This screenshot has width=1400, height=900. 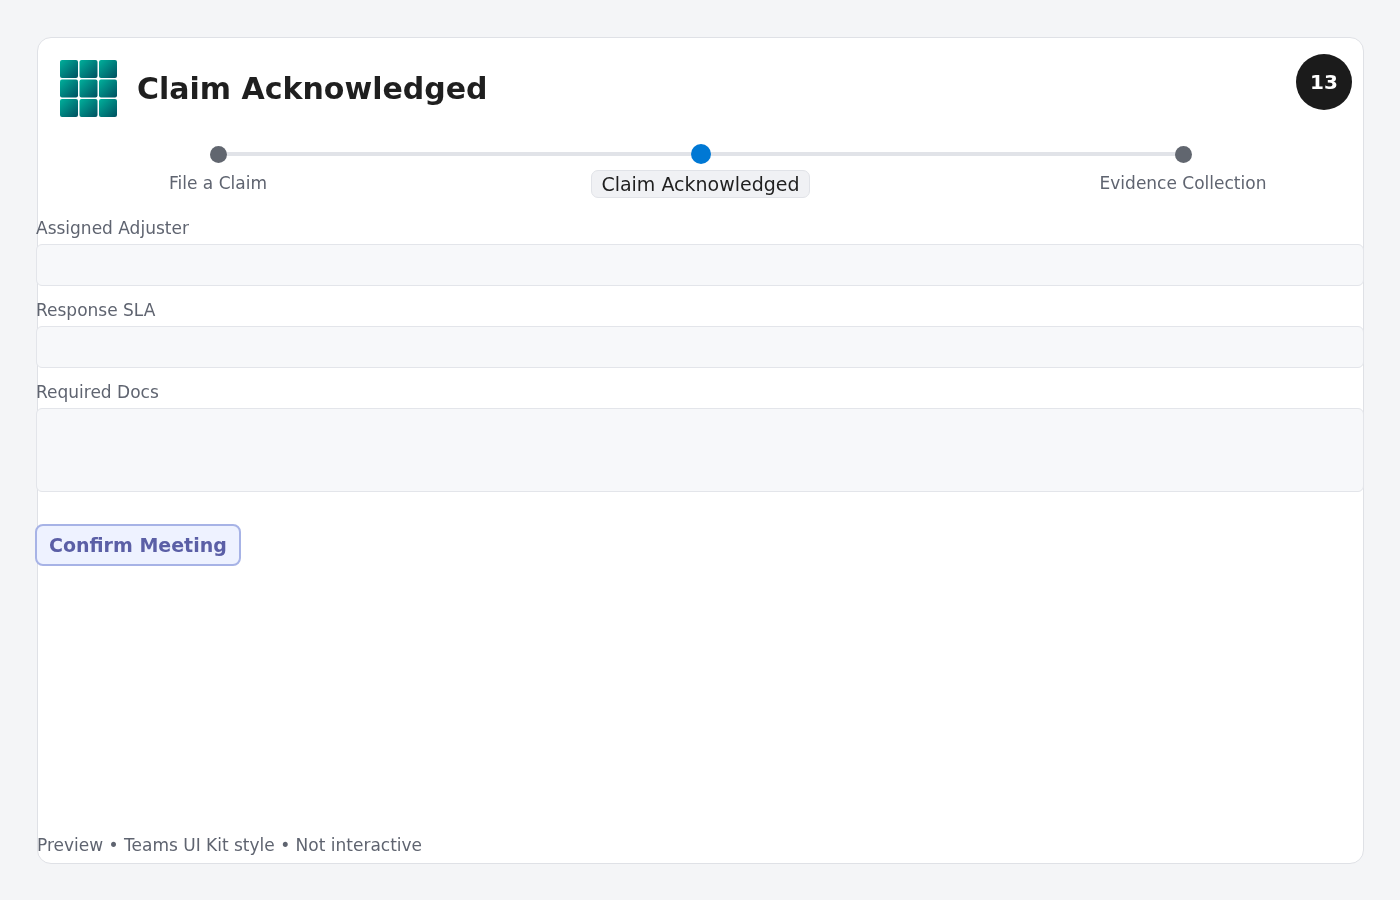 I want to click on field-label: Response SLA, so click(x=96, y=310).